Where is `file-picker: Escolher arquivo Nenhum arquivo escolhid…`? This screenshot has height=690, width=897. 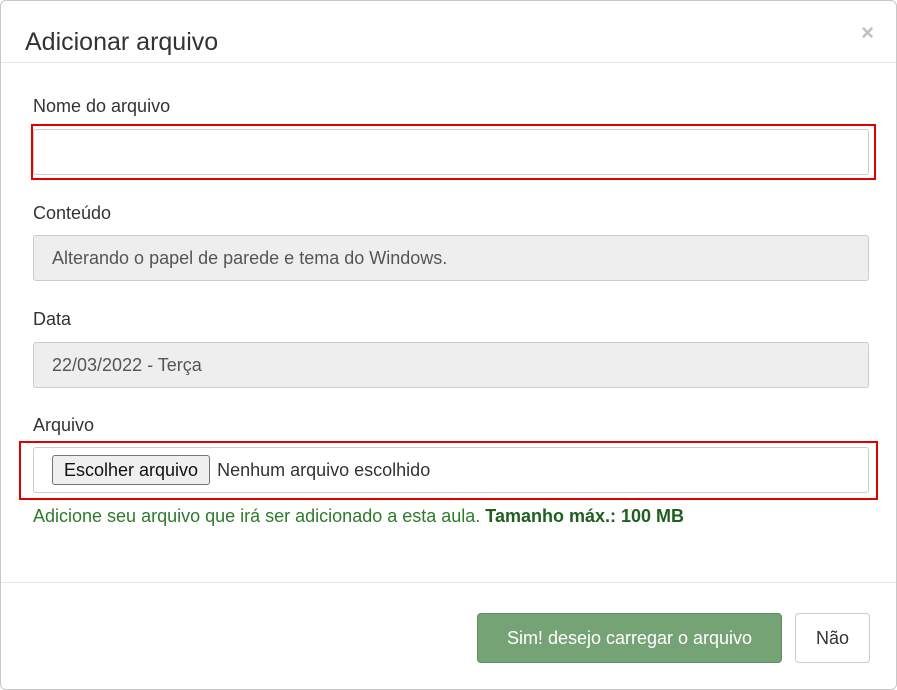 file-picker: Escolher arquivo Nenhum arquivo escolhid… is located at coordinates (451, 470).